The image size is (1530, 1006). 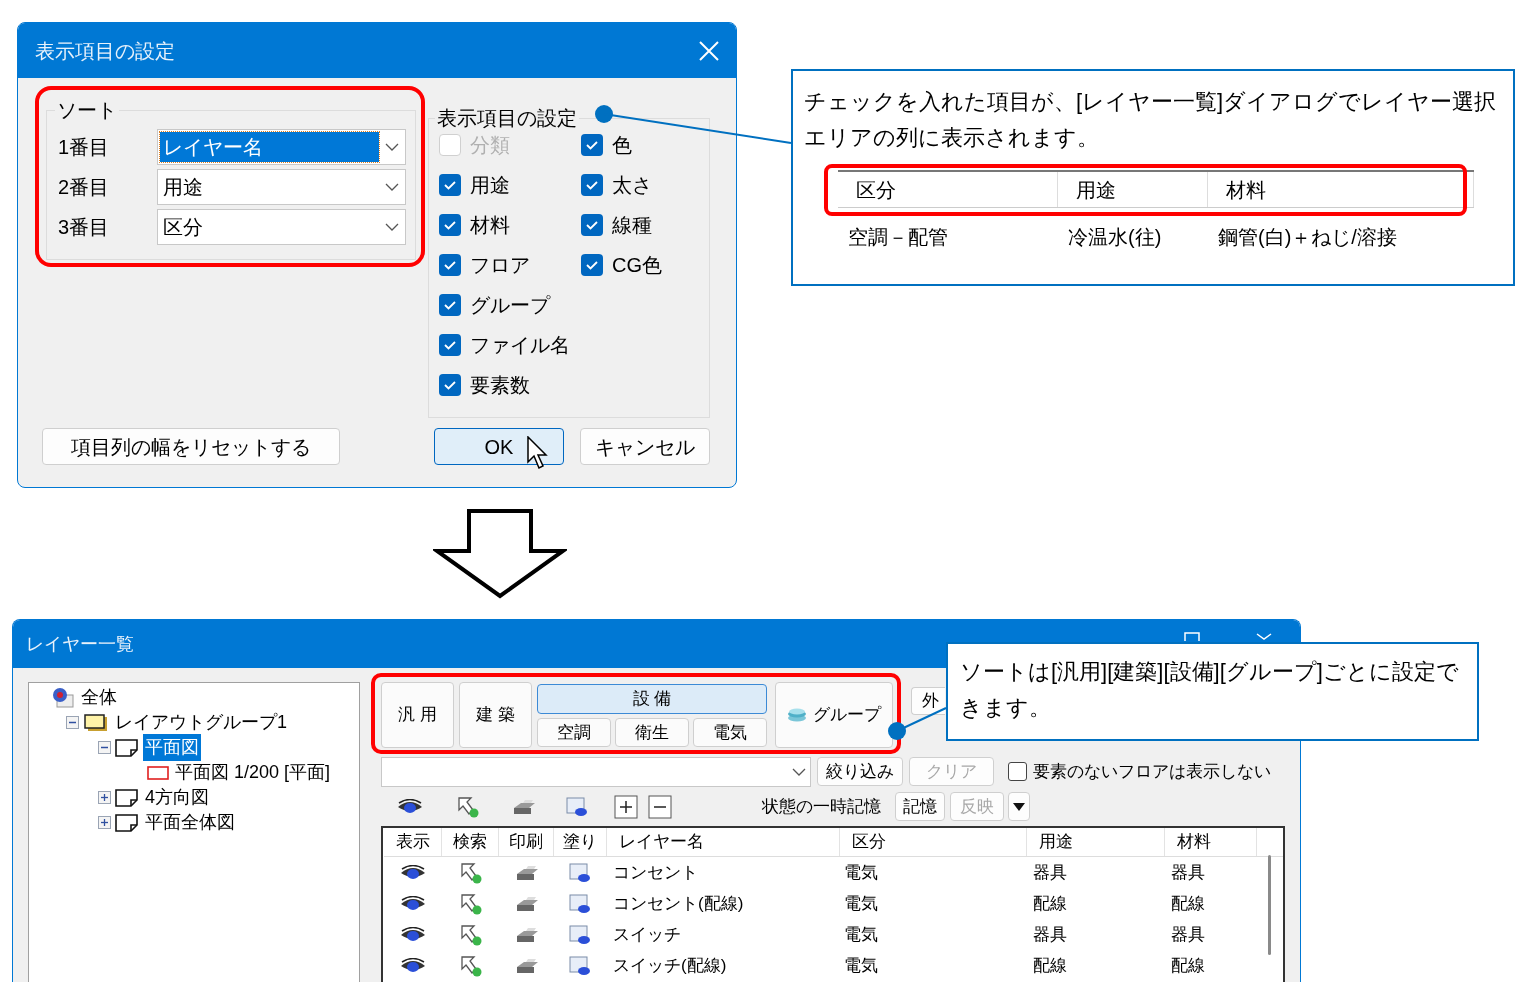 What do you see at coordinates (920, 806) in the screenshot?
I see `memory-button: 記憶` at bounding box center [920, 806].